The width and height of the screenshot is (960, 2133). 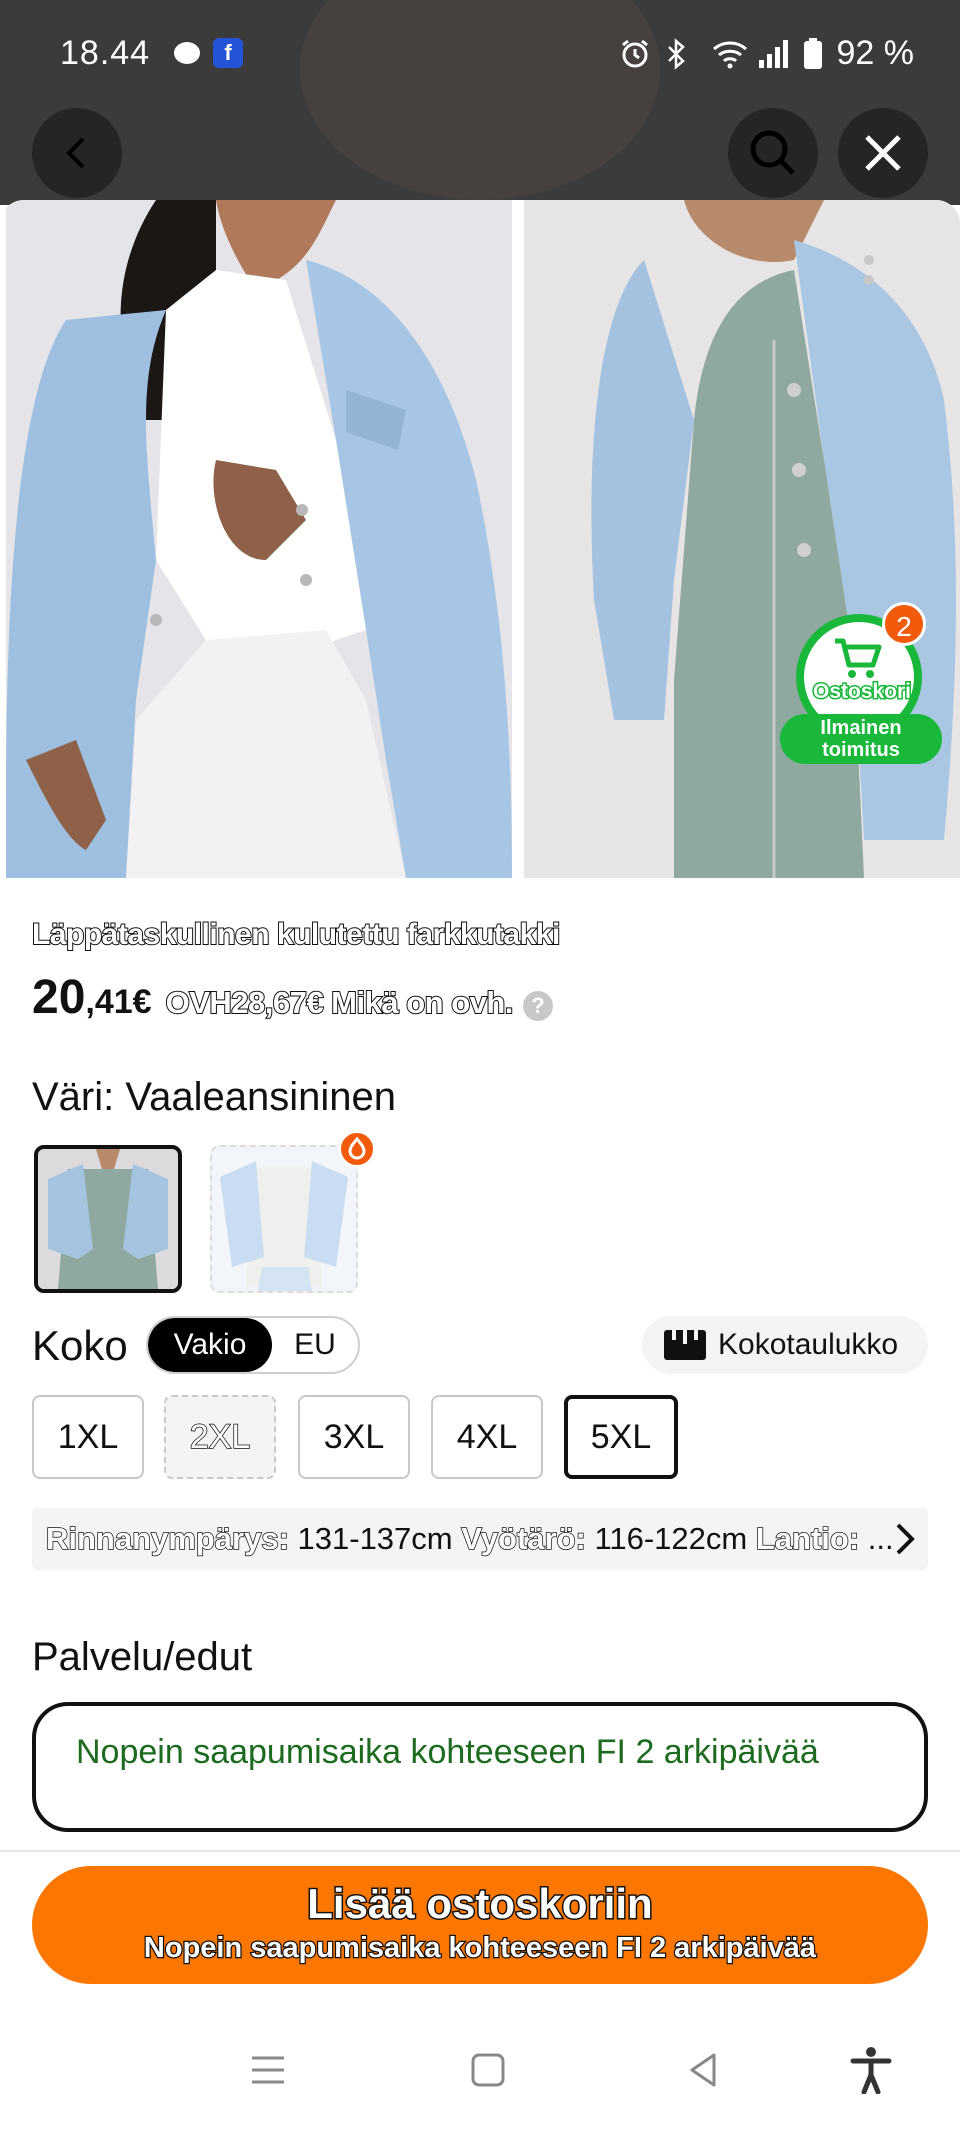 What do you see at coordinates (375, 1538) in the screenshot?
I see `measure-chest-value: 131-137cm` at bounding box center [375, 1538].